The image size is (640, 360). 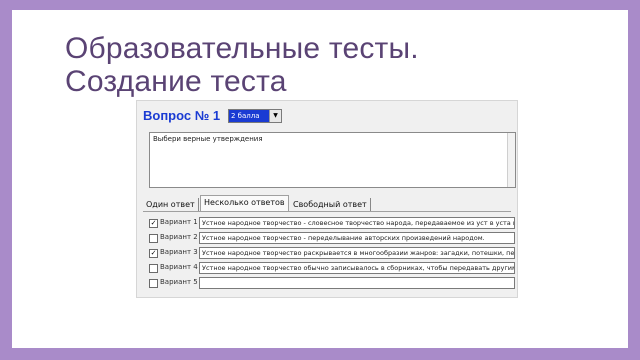 I want to click on variant-5-checkbox, so click(x=153, y=283).